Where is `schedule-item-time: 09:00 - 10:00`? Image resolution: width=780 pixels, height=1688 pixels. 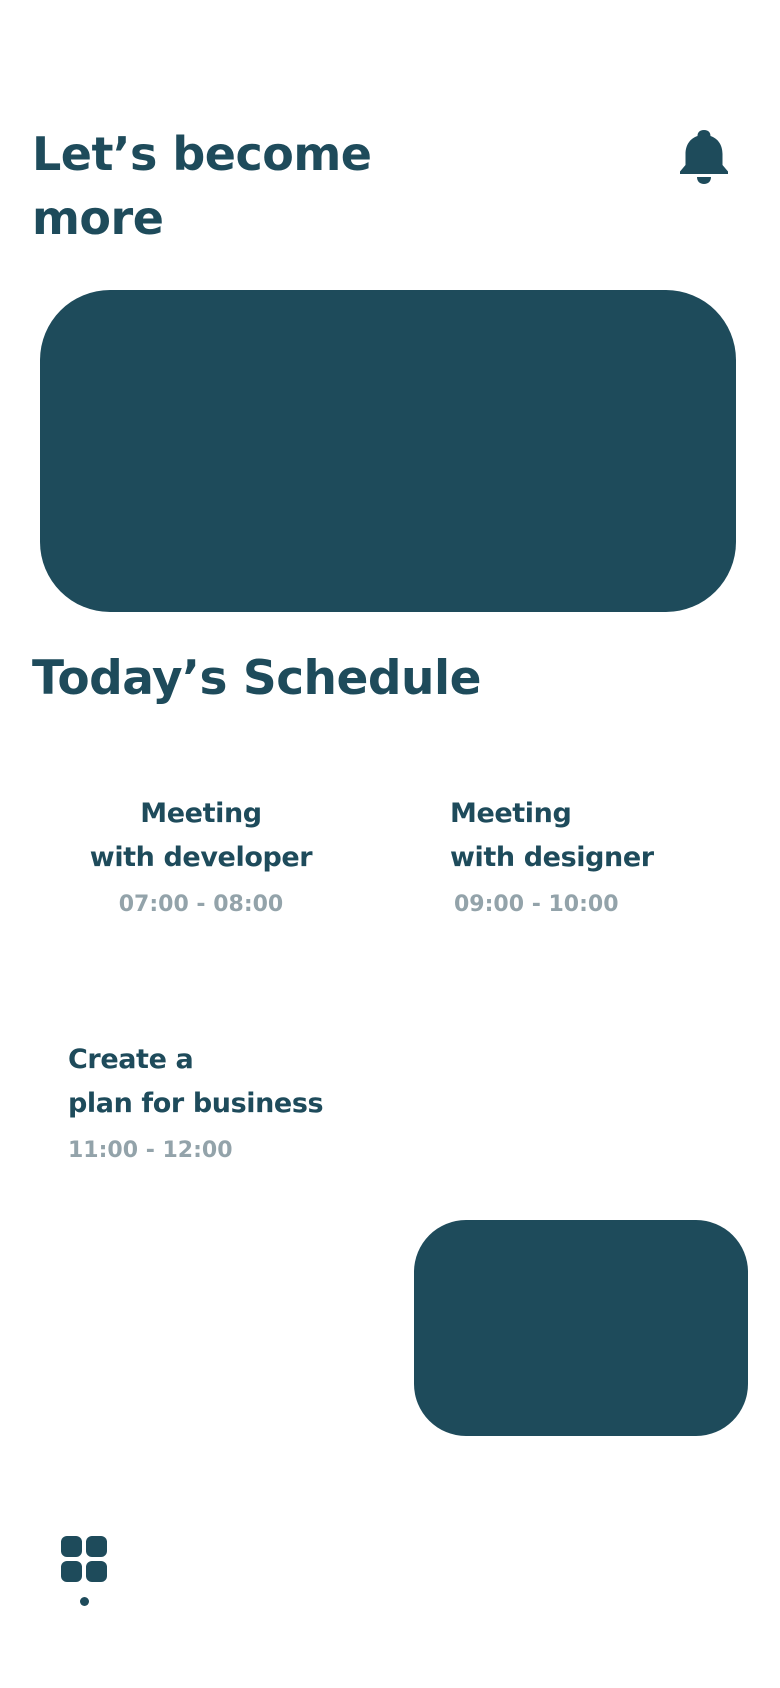 schedule-item-time: 09:00 - 10:00 is located at coordinates (536, 904).